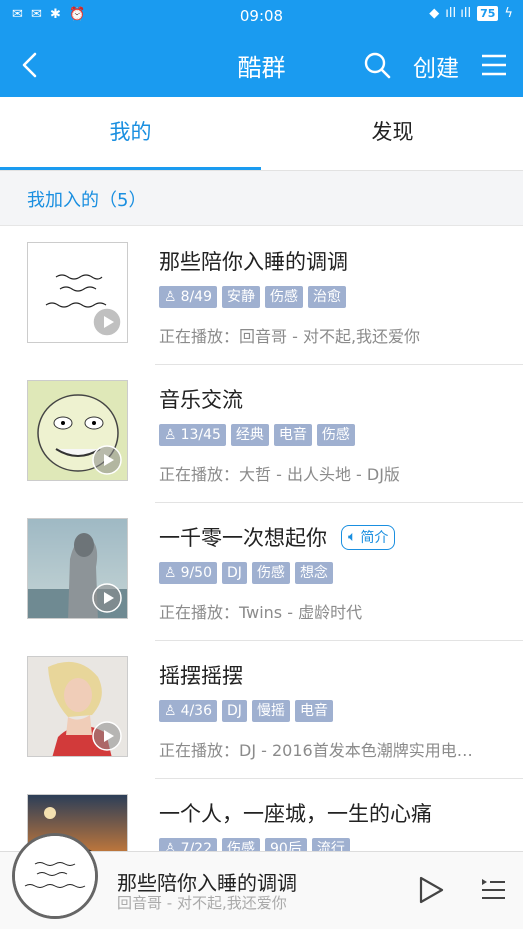 Image resolution: width=523 pixels, height=929 pixels. What do you see at coordinates (261, 64) in the screenshot?
I see `top-bar: 酷群 创建` at bounding box center [261, 64].